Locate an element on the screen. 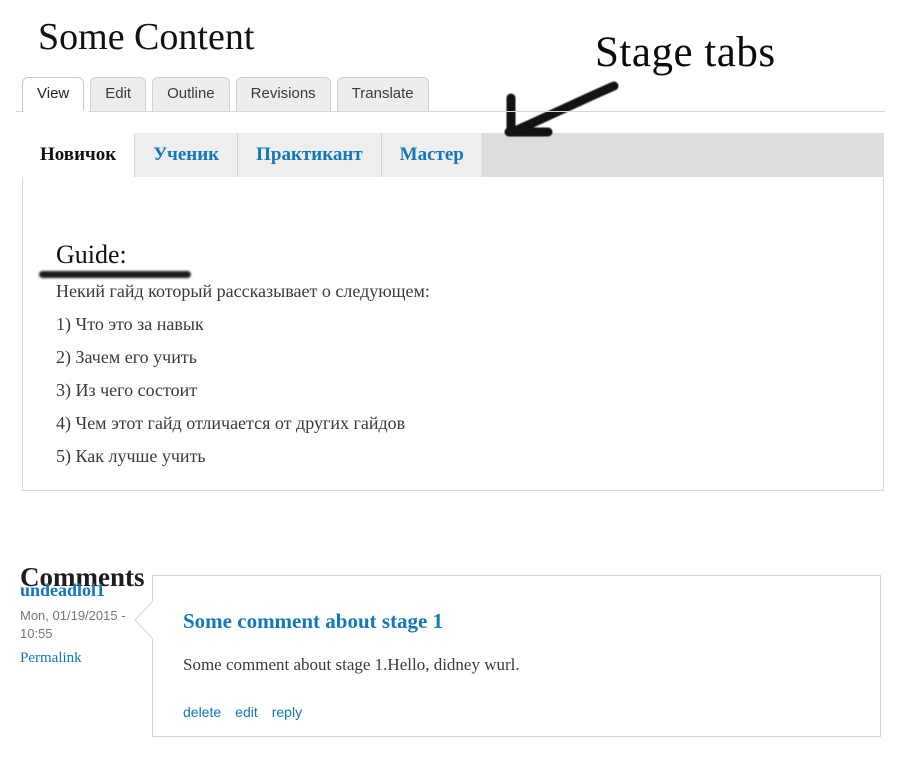 The image size is (901, 761). tab-outline: Outline is located at coordinates (191, 94).